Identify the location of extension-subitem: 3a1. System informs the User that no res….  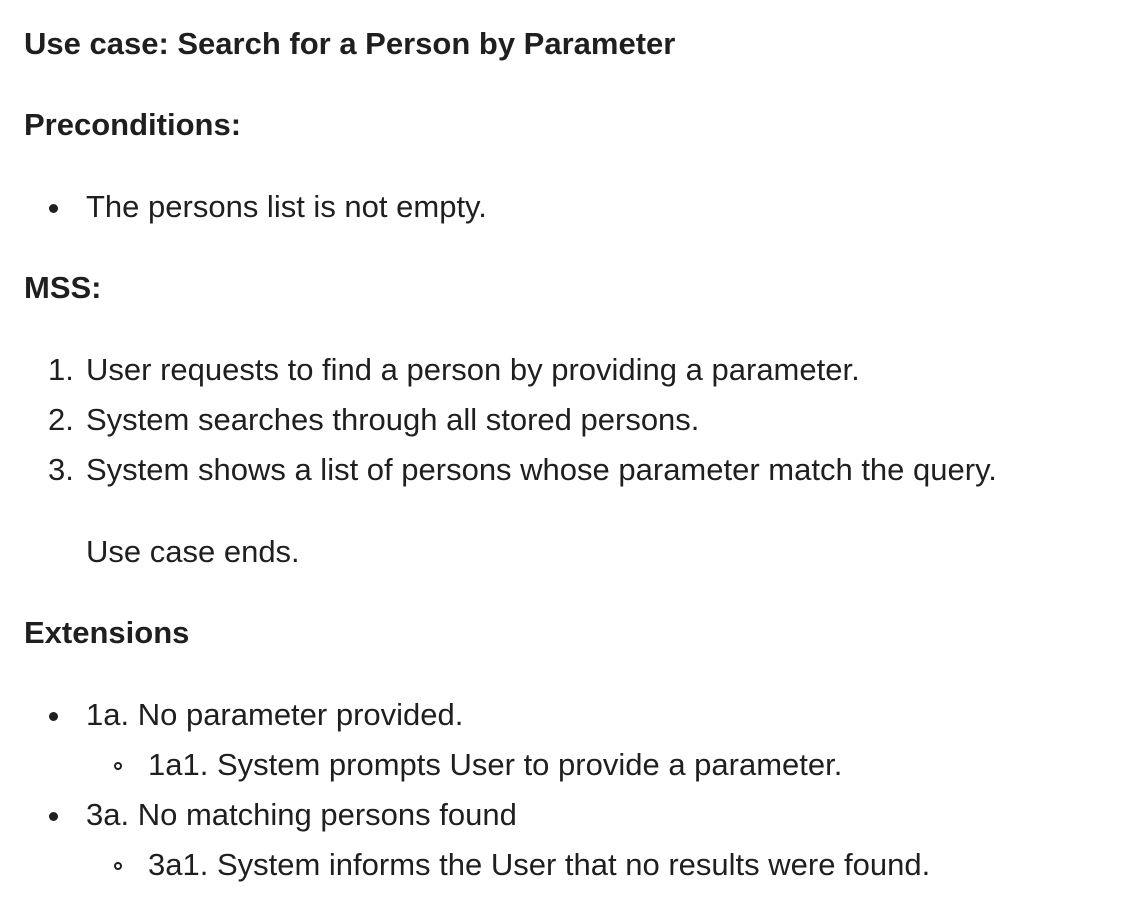
(539, 864).